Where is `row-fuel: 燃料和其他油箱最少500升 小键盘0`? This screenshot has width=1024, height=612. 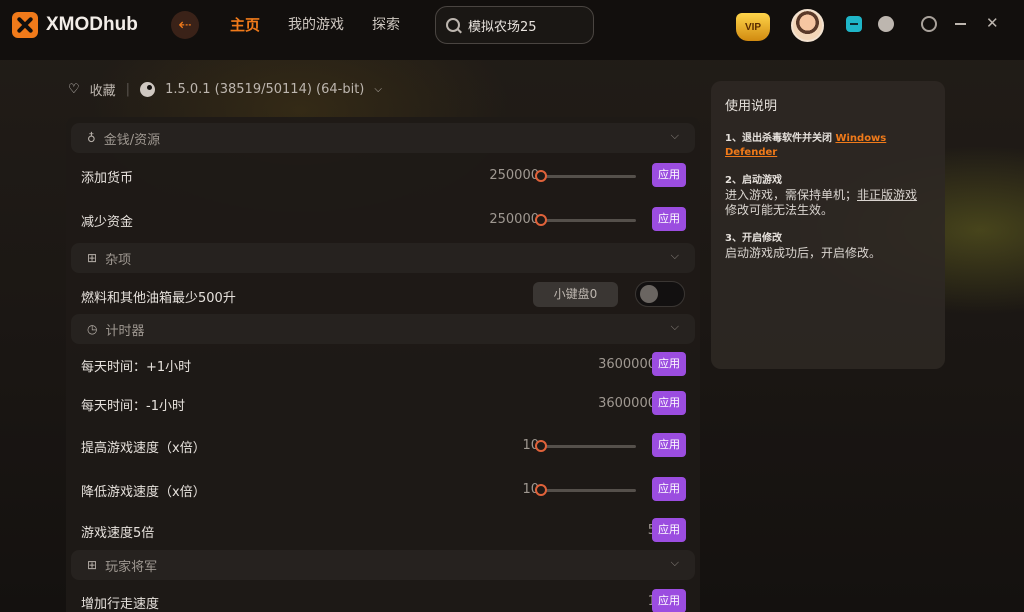 row-fuel: 燃料和其他油箱最少500升 小键盘0 is located at coordinates (383, 296).